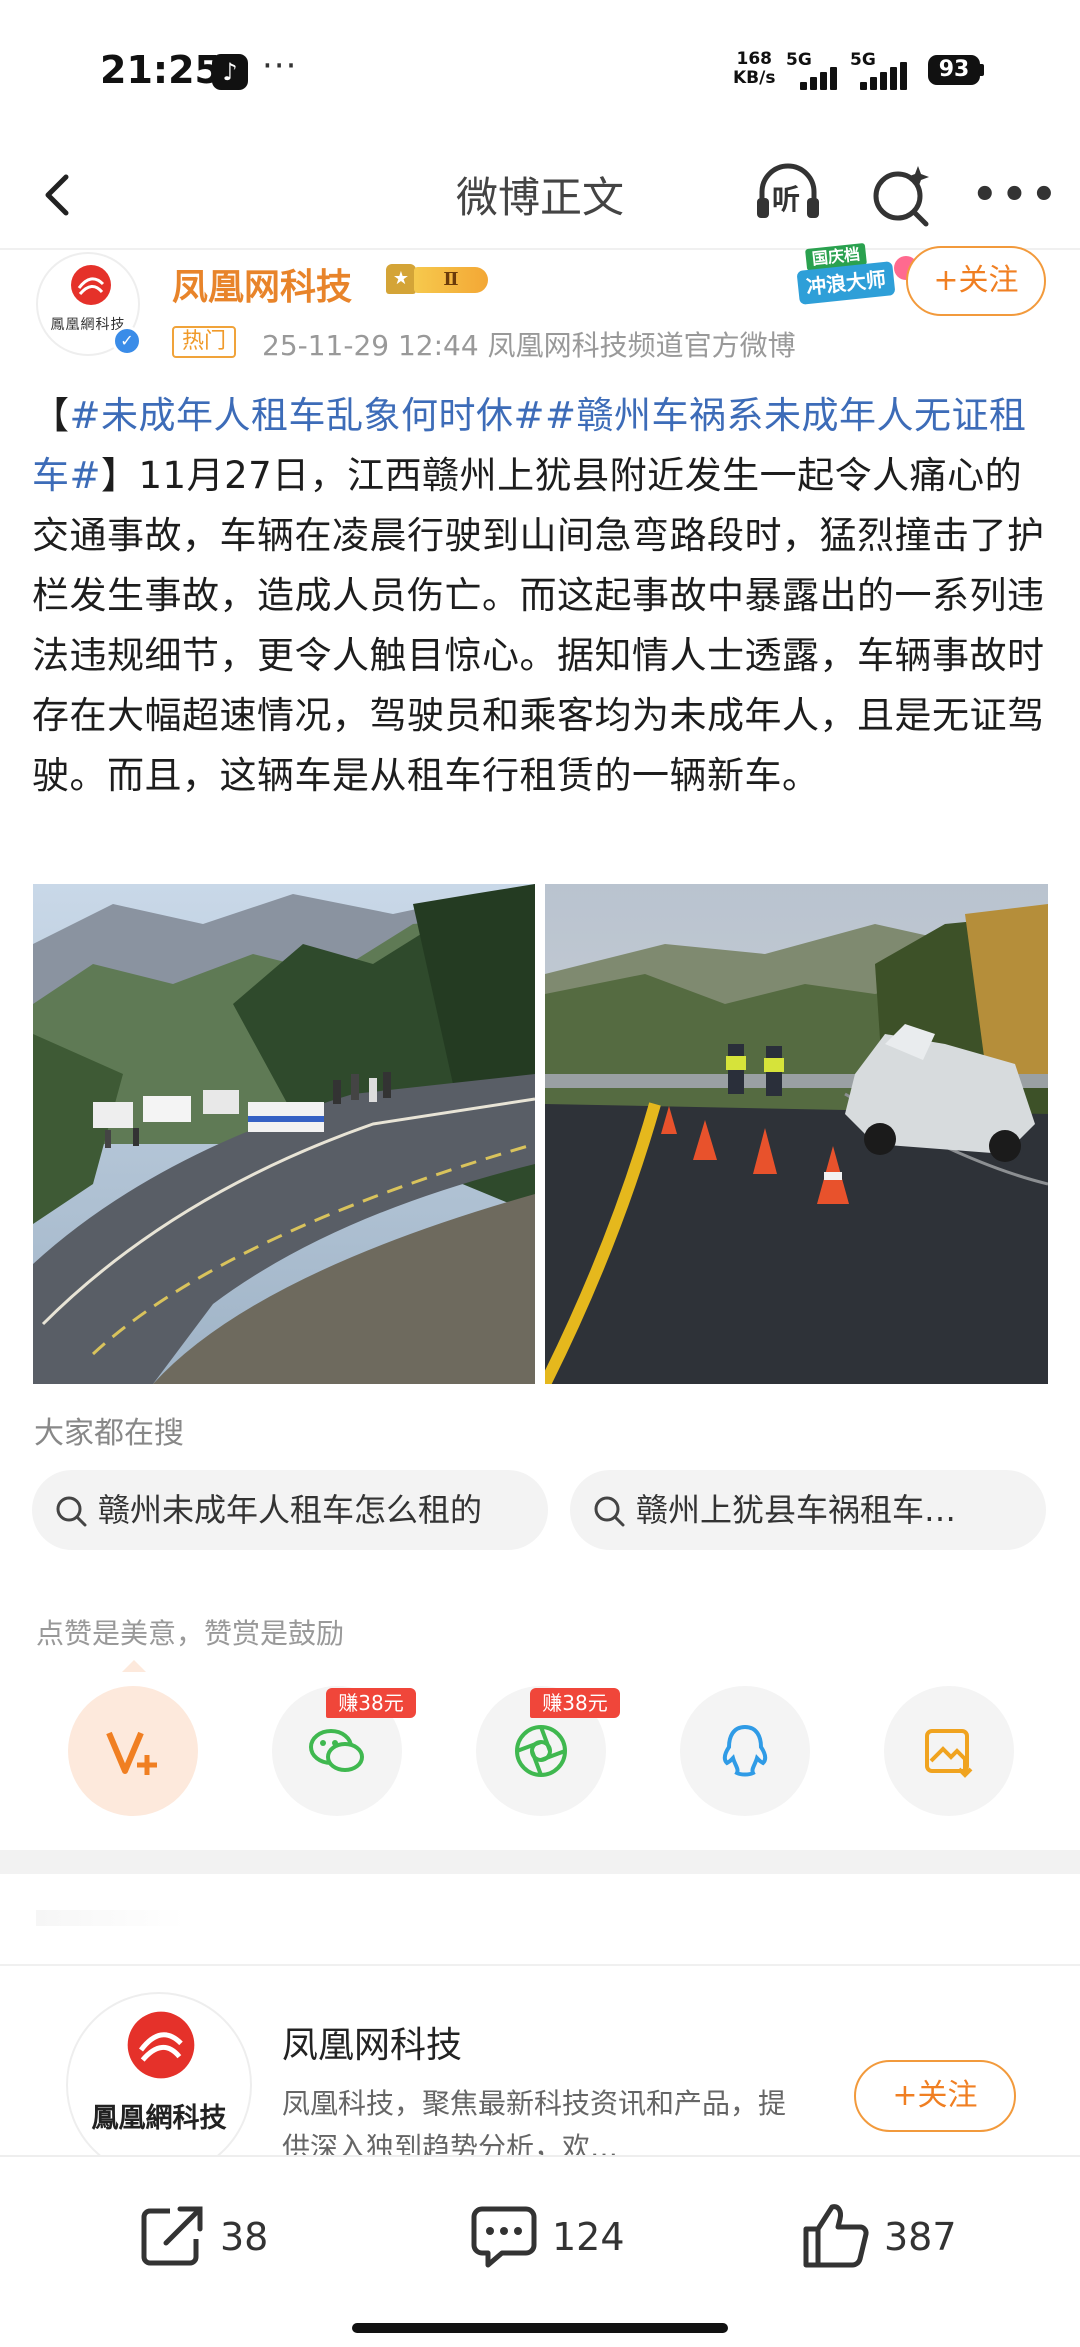 Image resolution: width=1080 pixels, height=2347 pixels. I want to click on hashtag-link: #未成年人租车乱象何时休#, so click(308, 415).